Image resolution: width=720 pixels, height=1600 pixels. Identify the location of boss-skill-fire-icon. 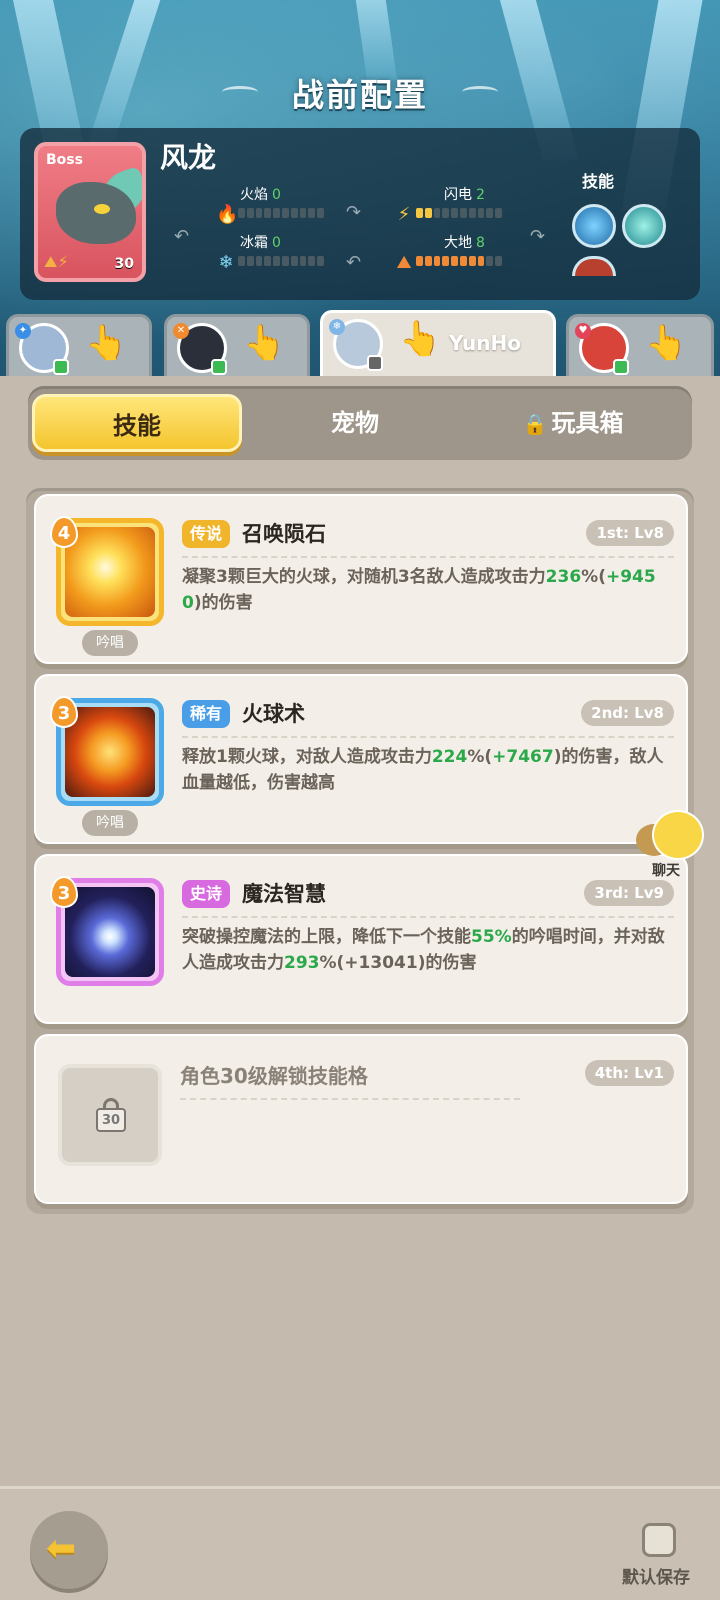
(594, 266).